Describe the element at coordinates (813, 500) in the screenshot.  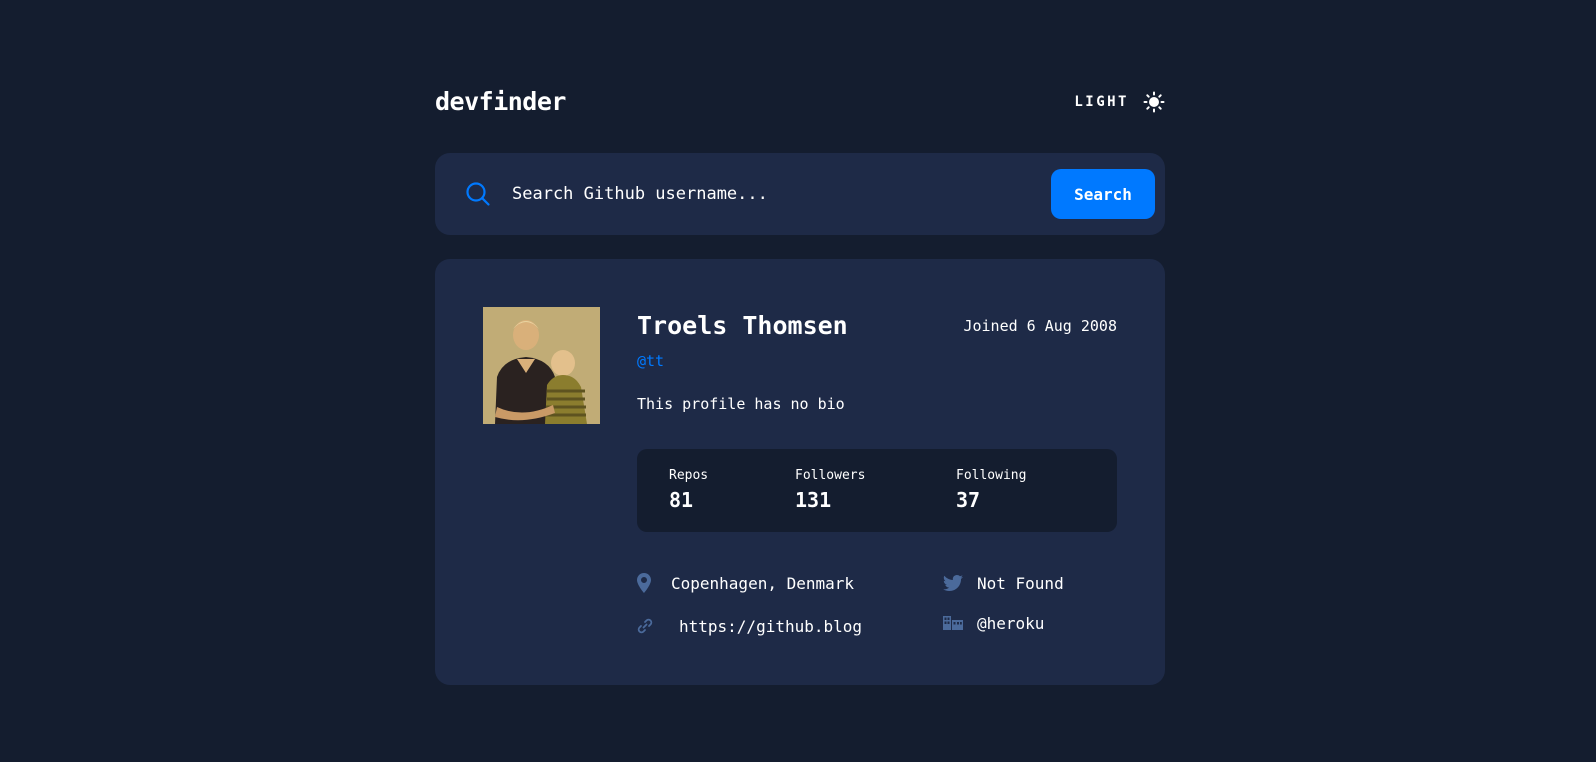
I see `stat-value: 131` at that location.